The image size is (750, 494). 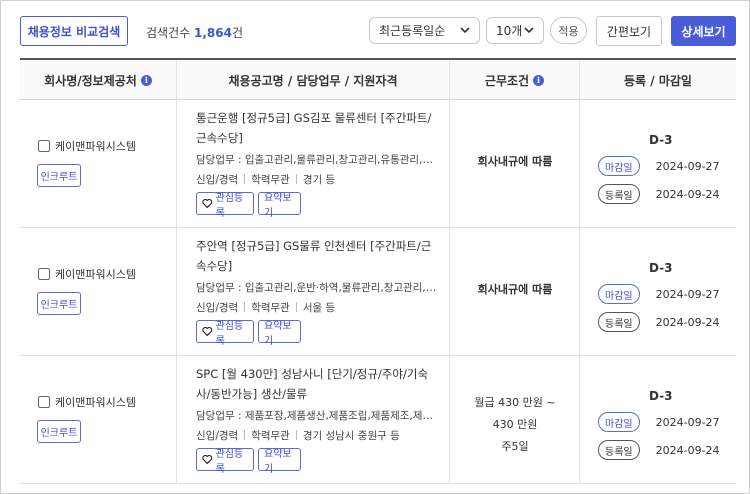 I want to click on apply-button: 적용, so click(x=568, y=30).